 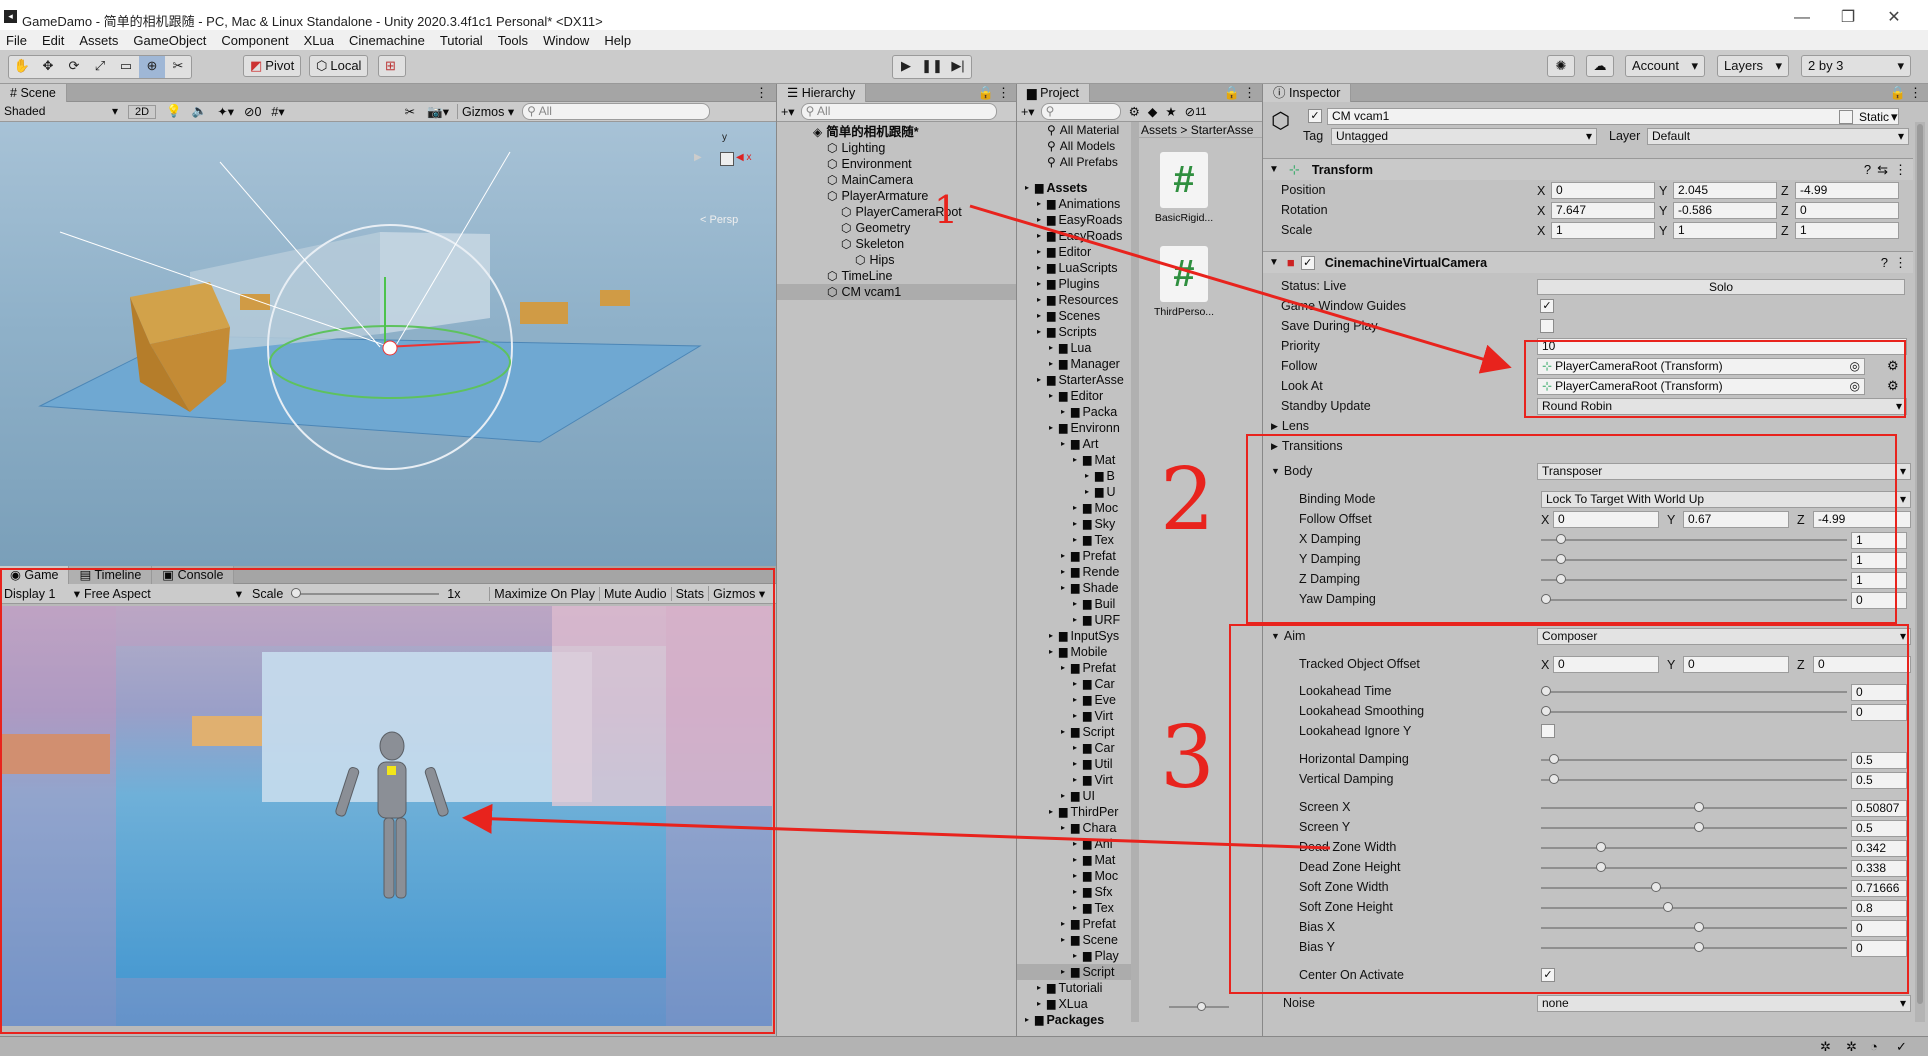 I want to click on project-folder: ▸ ▆ Buil, so click(x=1075, y=604).